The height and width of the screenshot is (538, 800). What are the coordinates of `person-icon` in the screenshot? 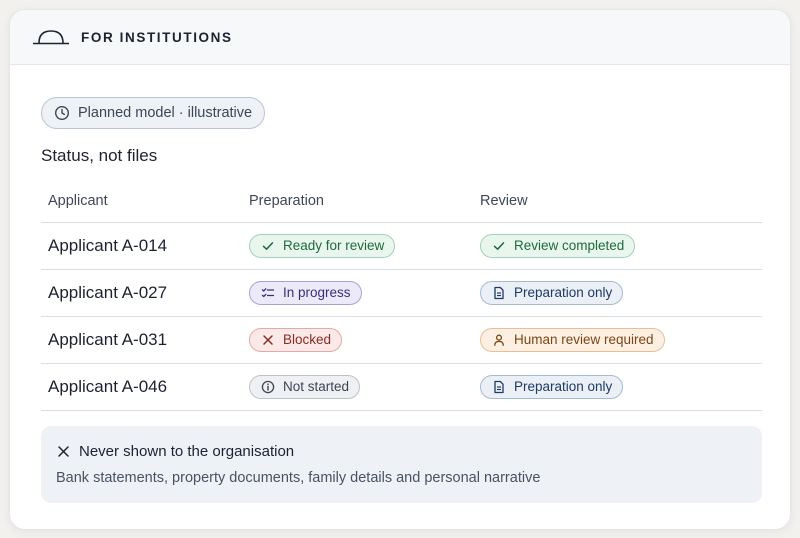 It's located at (499, 340).